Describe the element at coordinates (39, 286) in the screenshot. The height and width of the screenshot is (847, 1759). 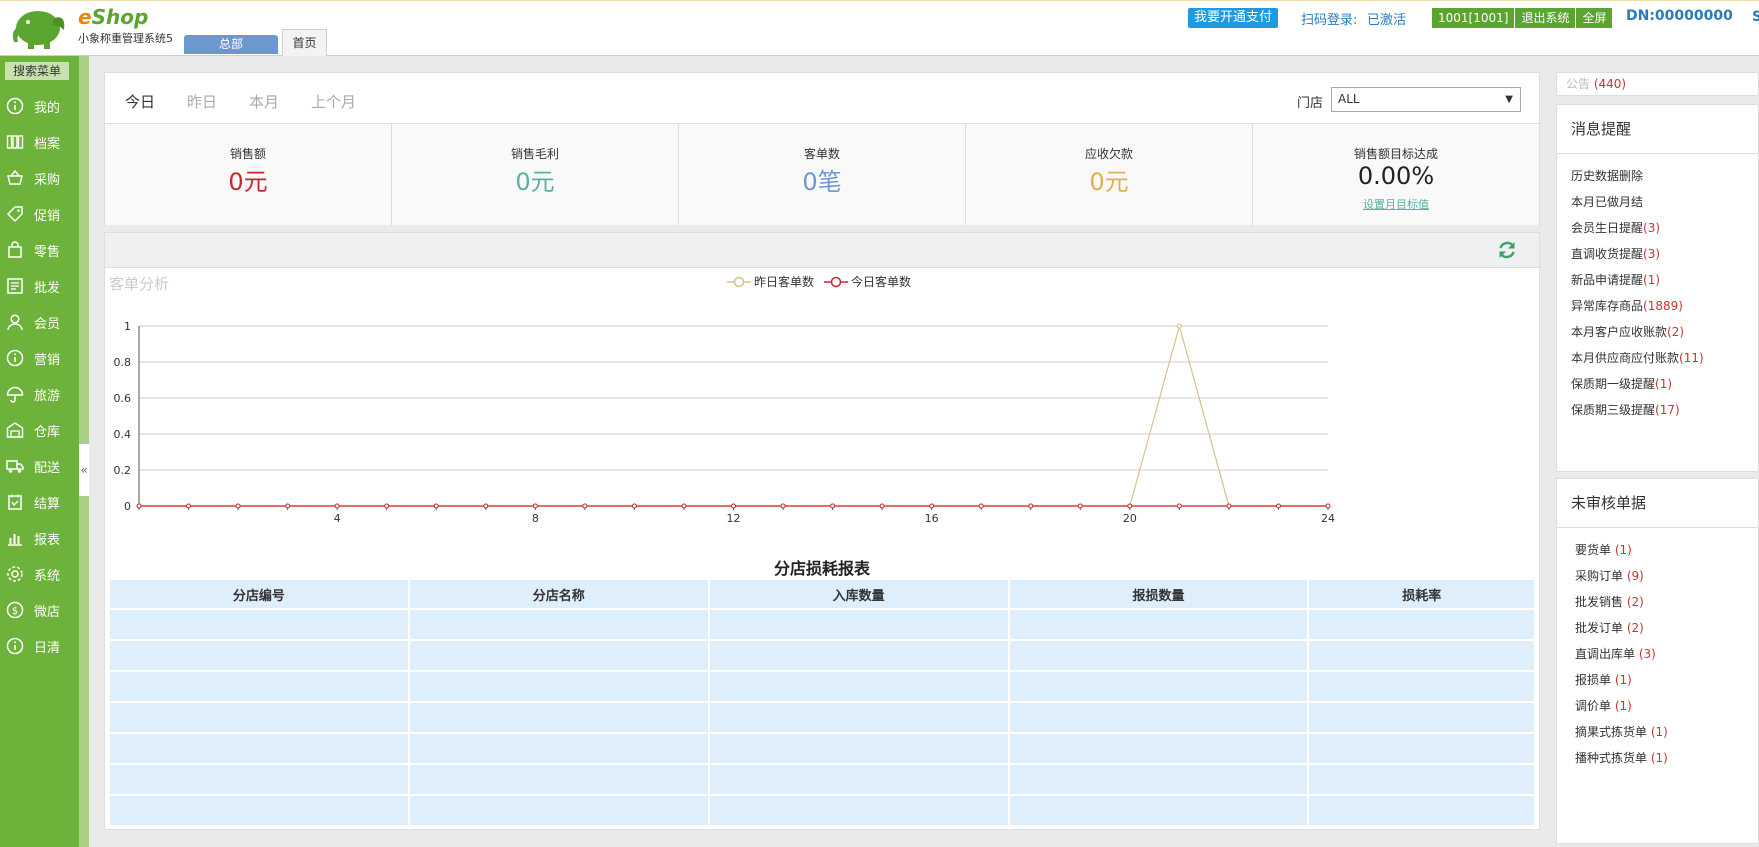
I see `sidebar-item-5: 批发` at that location.